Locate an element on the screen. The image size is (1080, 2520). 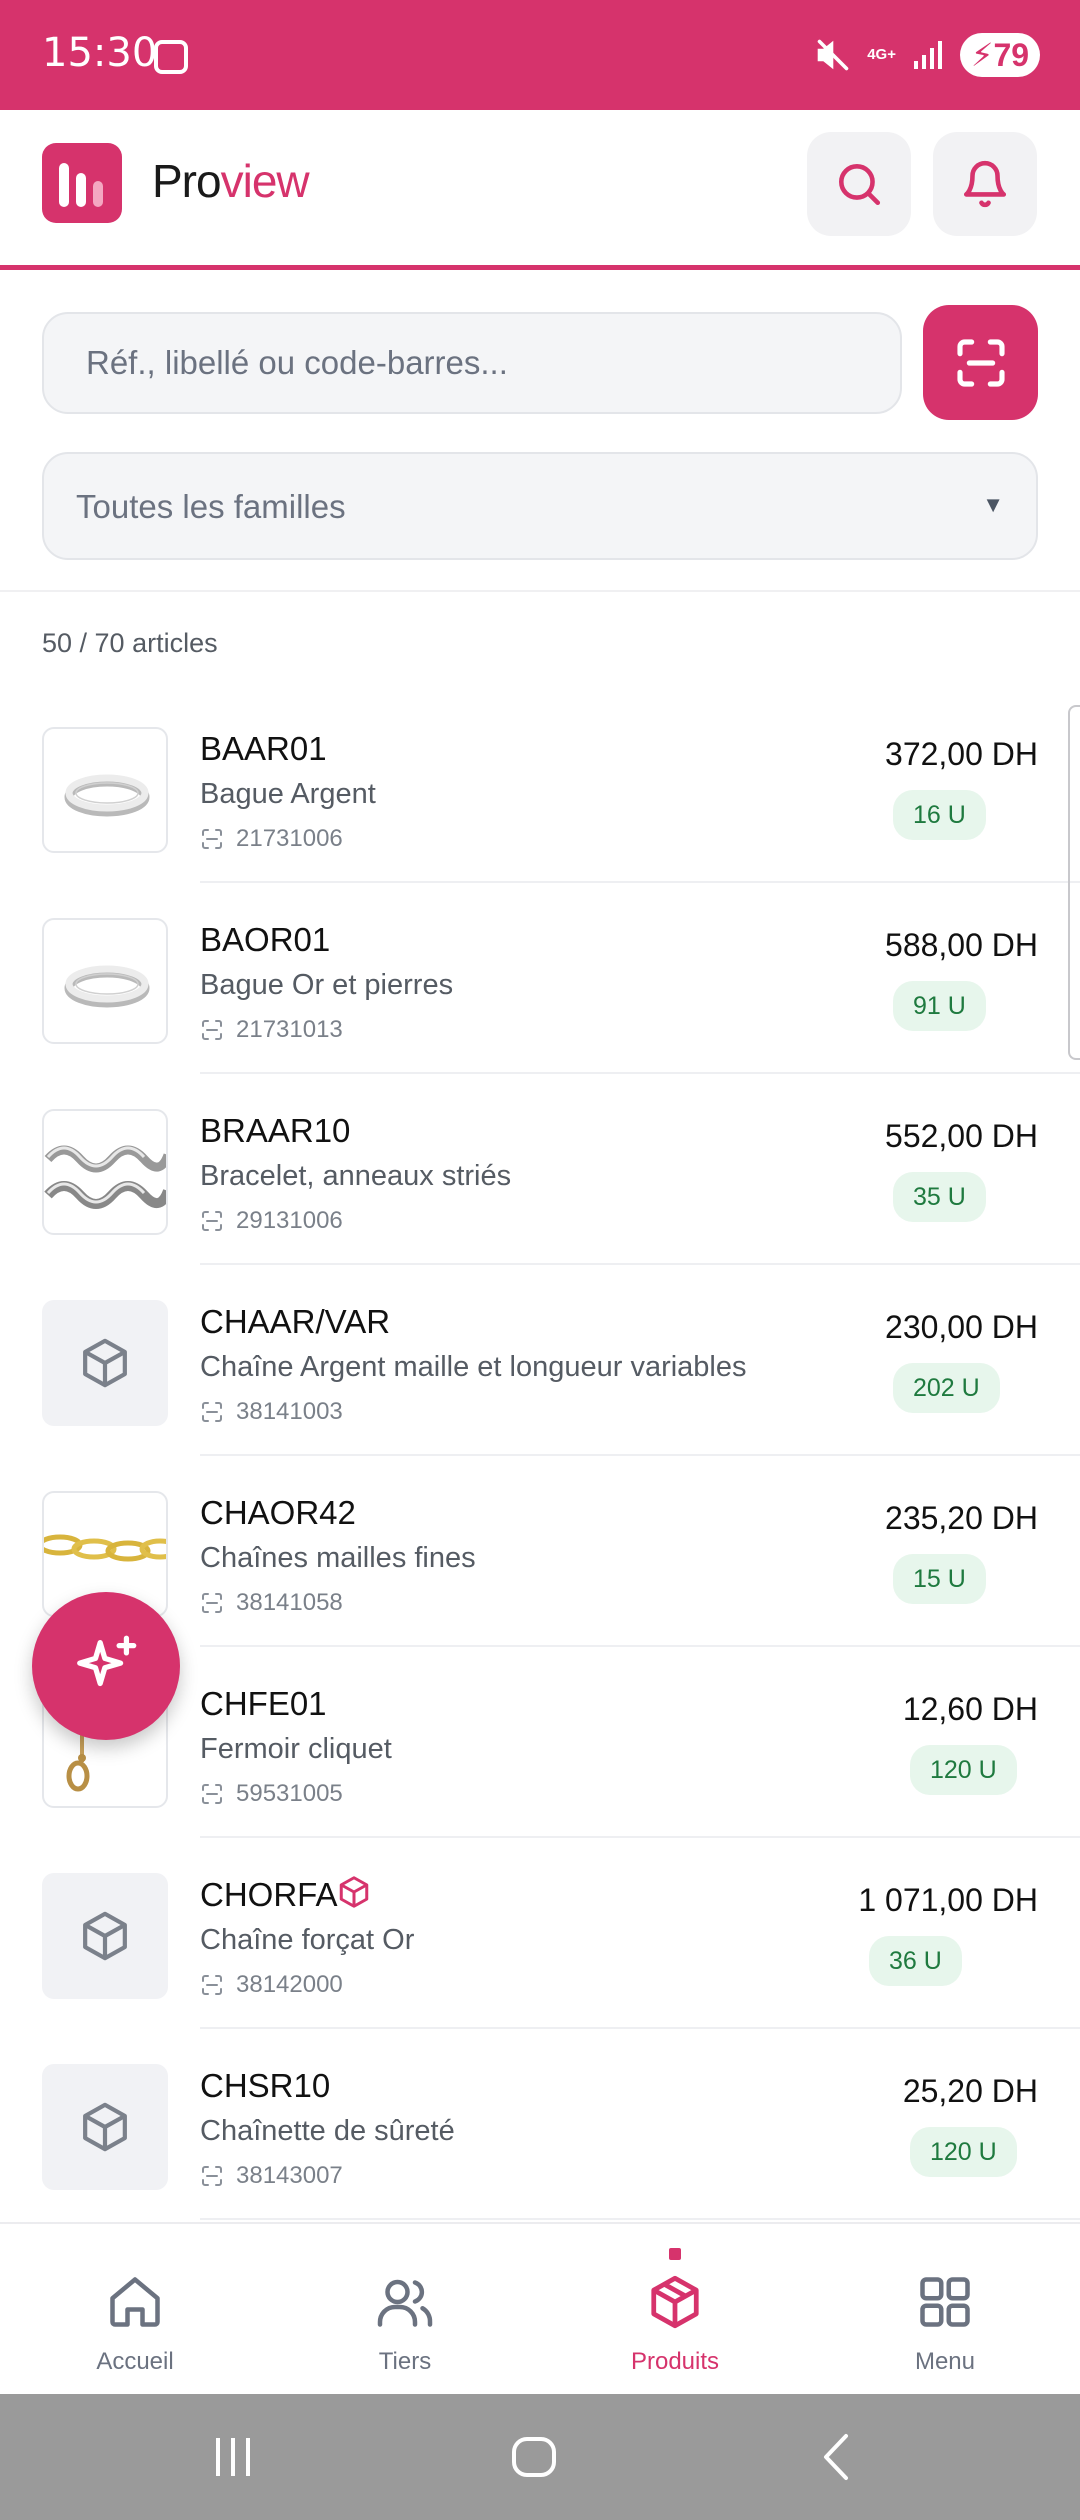
product-ref: CHORFA is located at coordinates (269, 1894).